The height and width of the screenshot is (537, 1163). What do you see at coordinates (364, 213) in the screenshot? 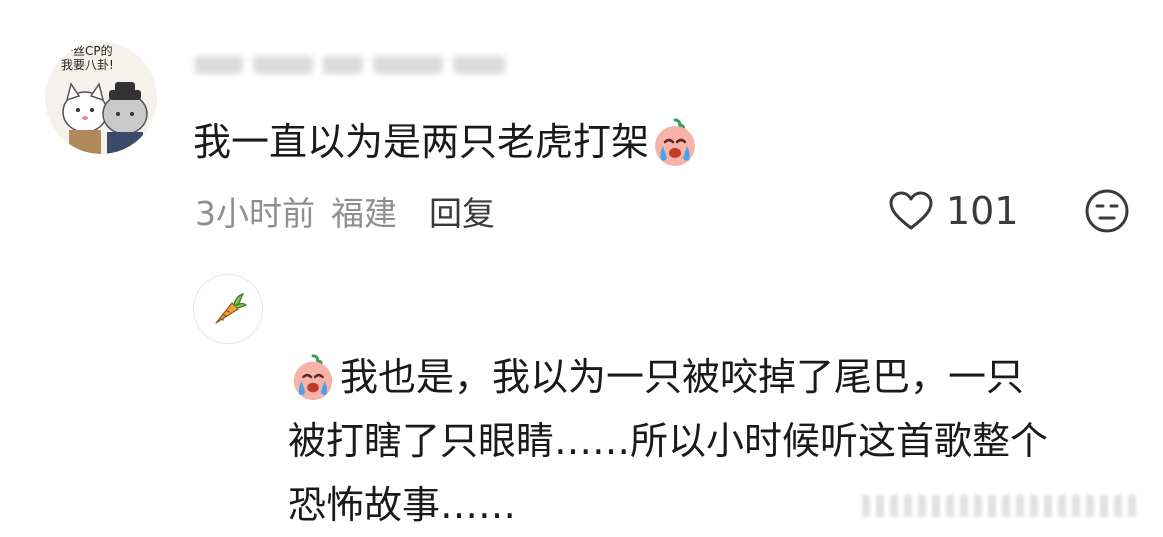
I see `comment-location: 福建` at bounding box center [364, 213].